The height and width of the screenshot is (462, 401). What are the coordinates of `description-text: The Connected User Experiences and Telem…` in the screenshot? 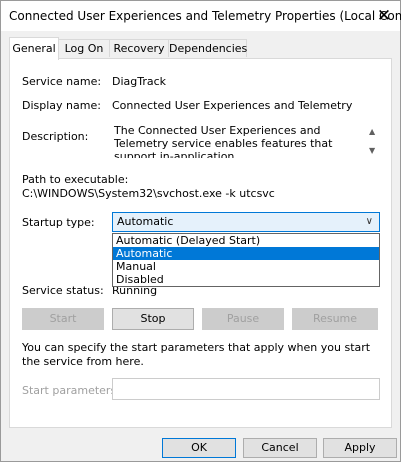 It's located at (223, 141).